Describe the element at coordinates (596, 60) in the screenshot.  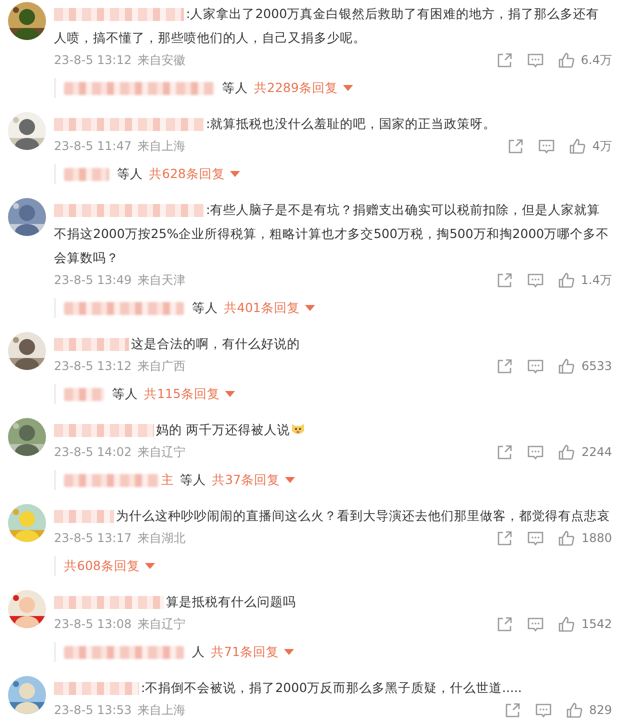
I see `like-count: 6.4万` at that location.